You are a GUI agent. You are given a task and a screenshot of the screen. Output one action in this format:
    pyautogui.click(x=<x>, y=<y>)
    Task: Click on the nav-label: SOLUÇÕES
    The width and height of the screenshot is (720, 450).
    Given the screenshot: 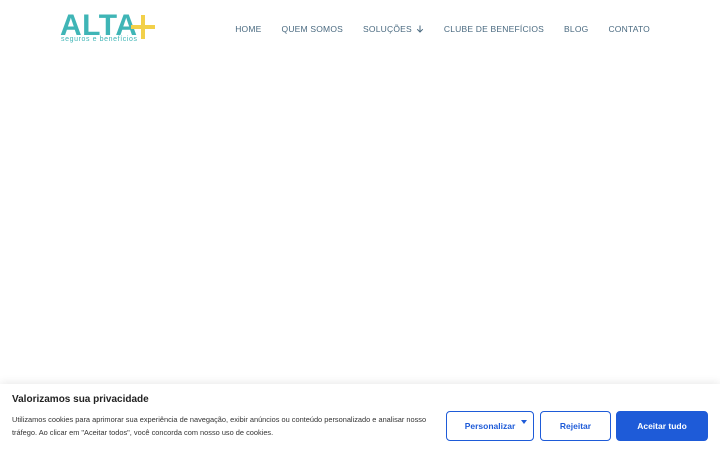 What is the action you would take?
    pyautogui.click(x=387, y=29)
    